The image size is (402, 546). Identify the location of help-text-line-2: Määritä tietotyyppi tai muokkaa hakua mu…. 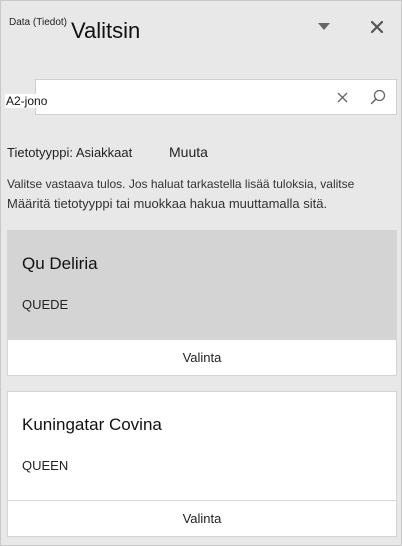
(167, 203).